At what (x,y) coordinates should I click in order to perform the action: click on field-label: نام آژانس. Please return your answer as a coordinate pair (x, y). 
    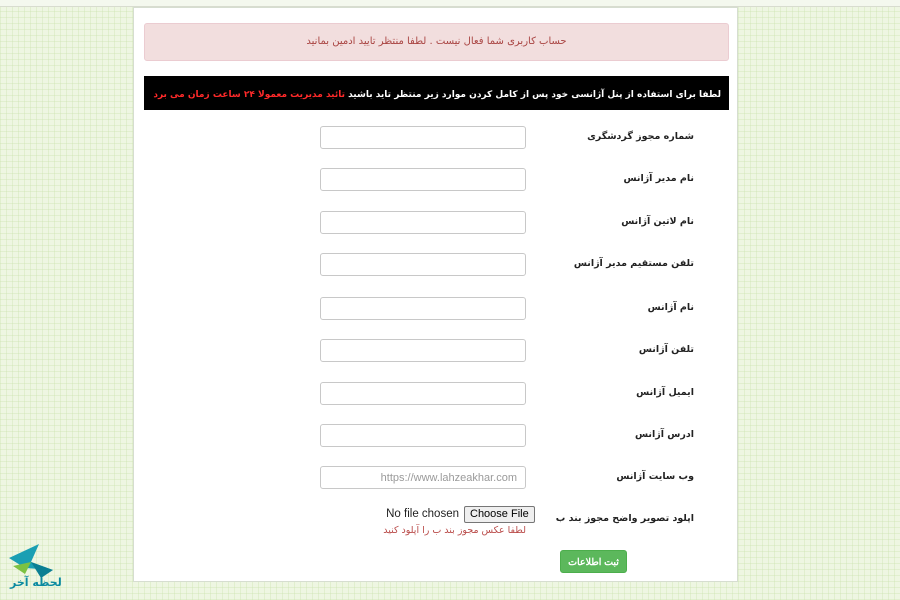
    Looking at the image, I should click on (670, 307).